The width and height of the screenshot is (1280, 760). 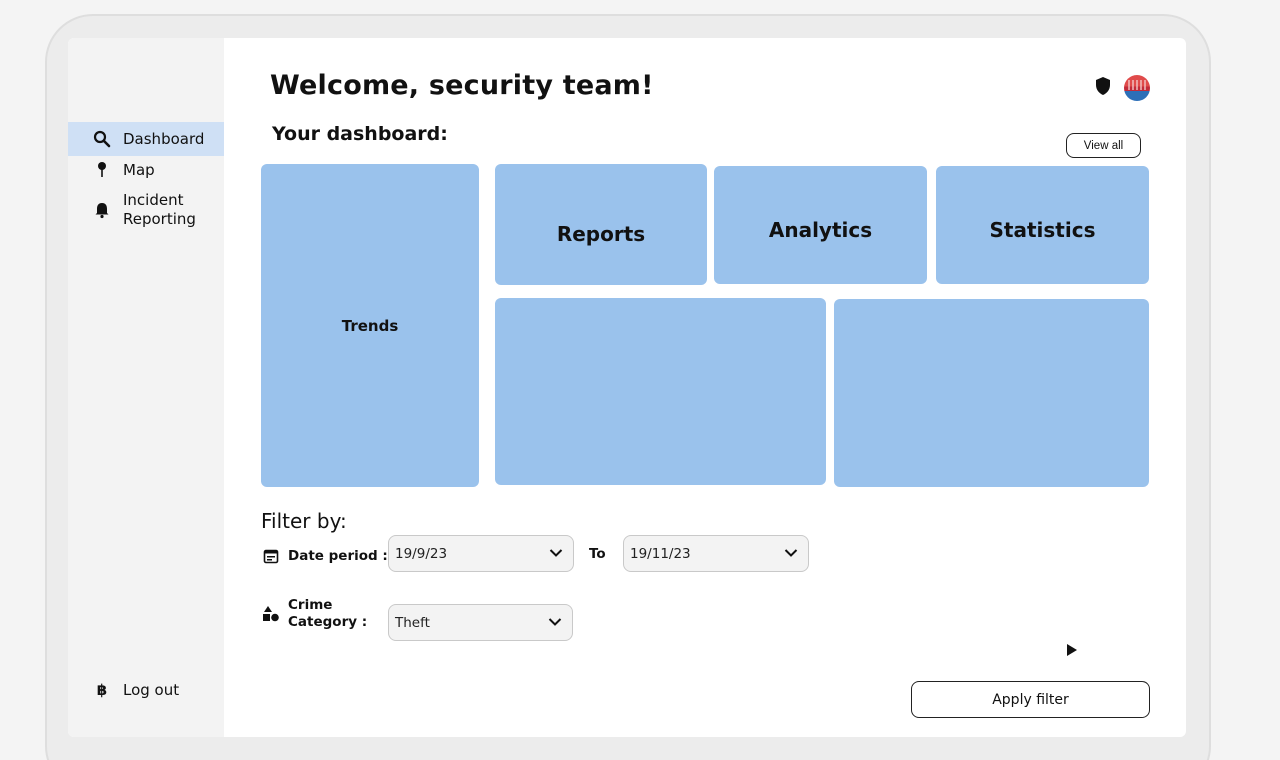 I want to click on tile-statistics: Statistics, so click(x=1042, y=225).